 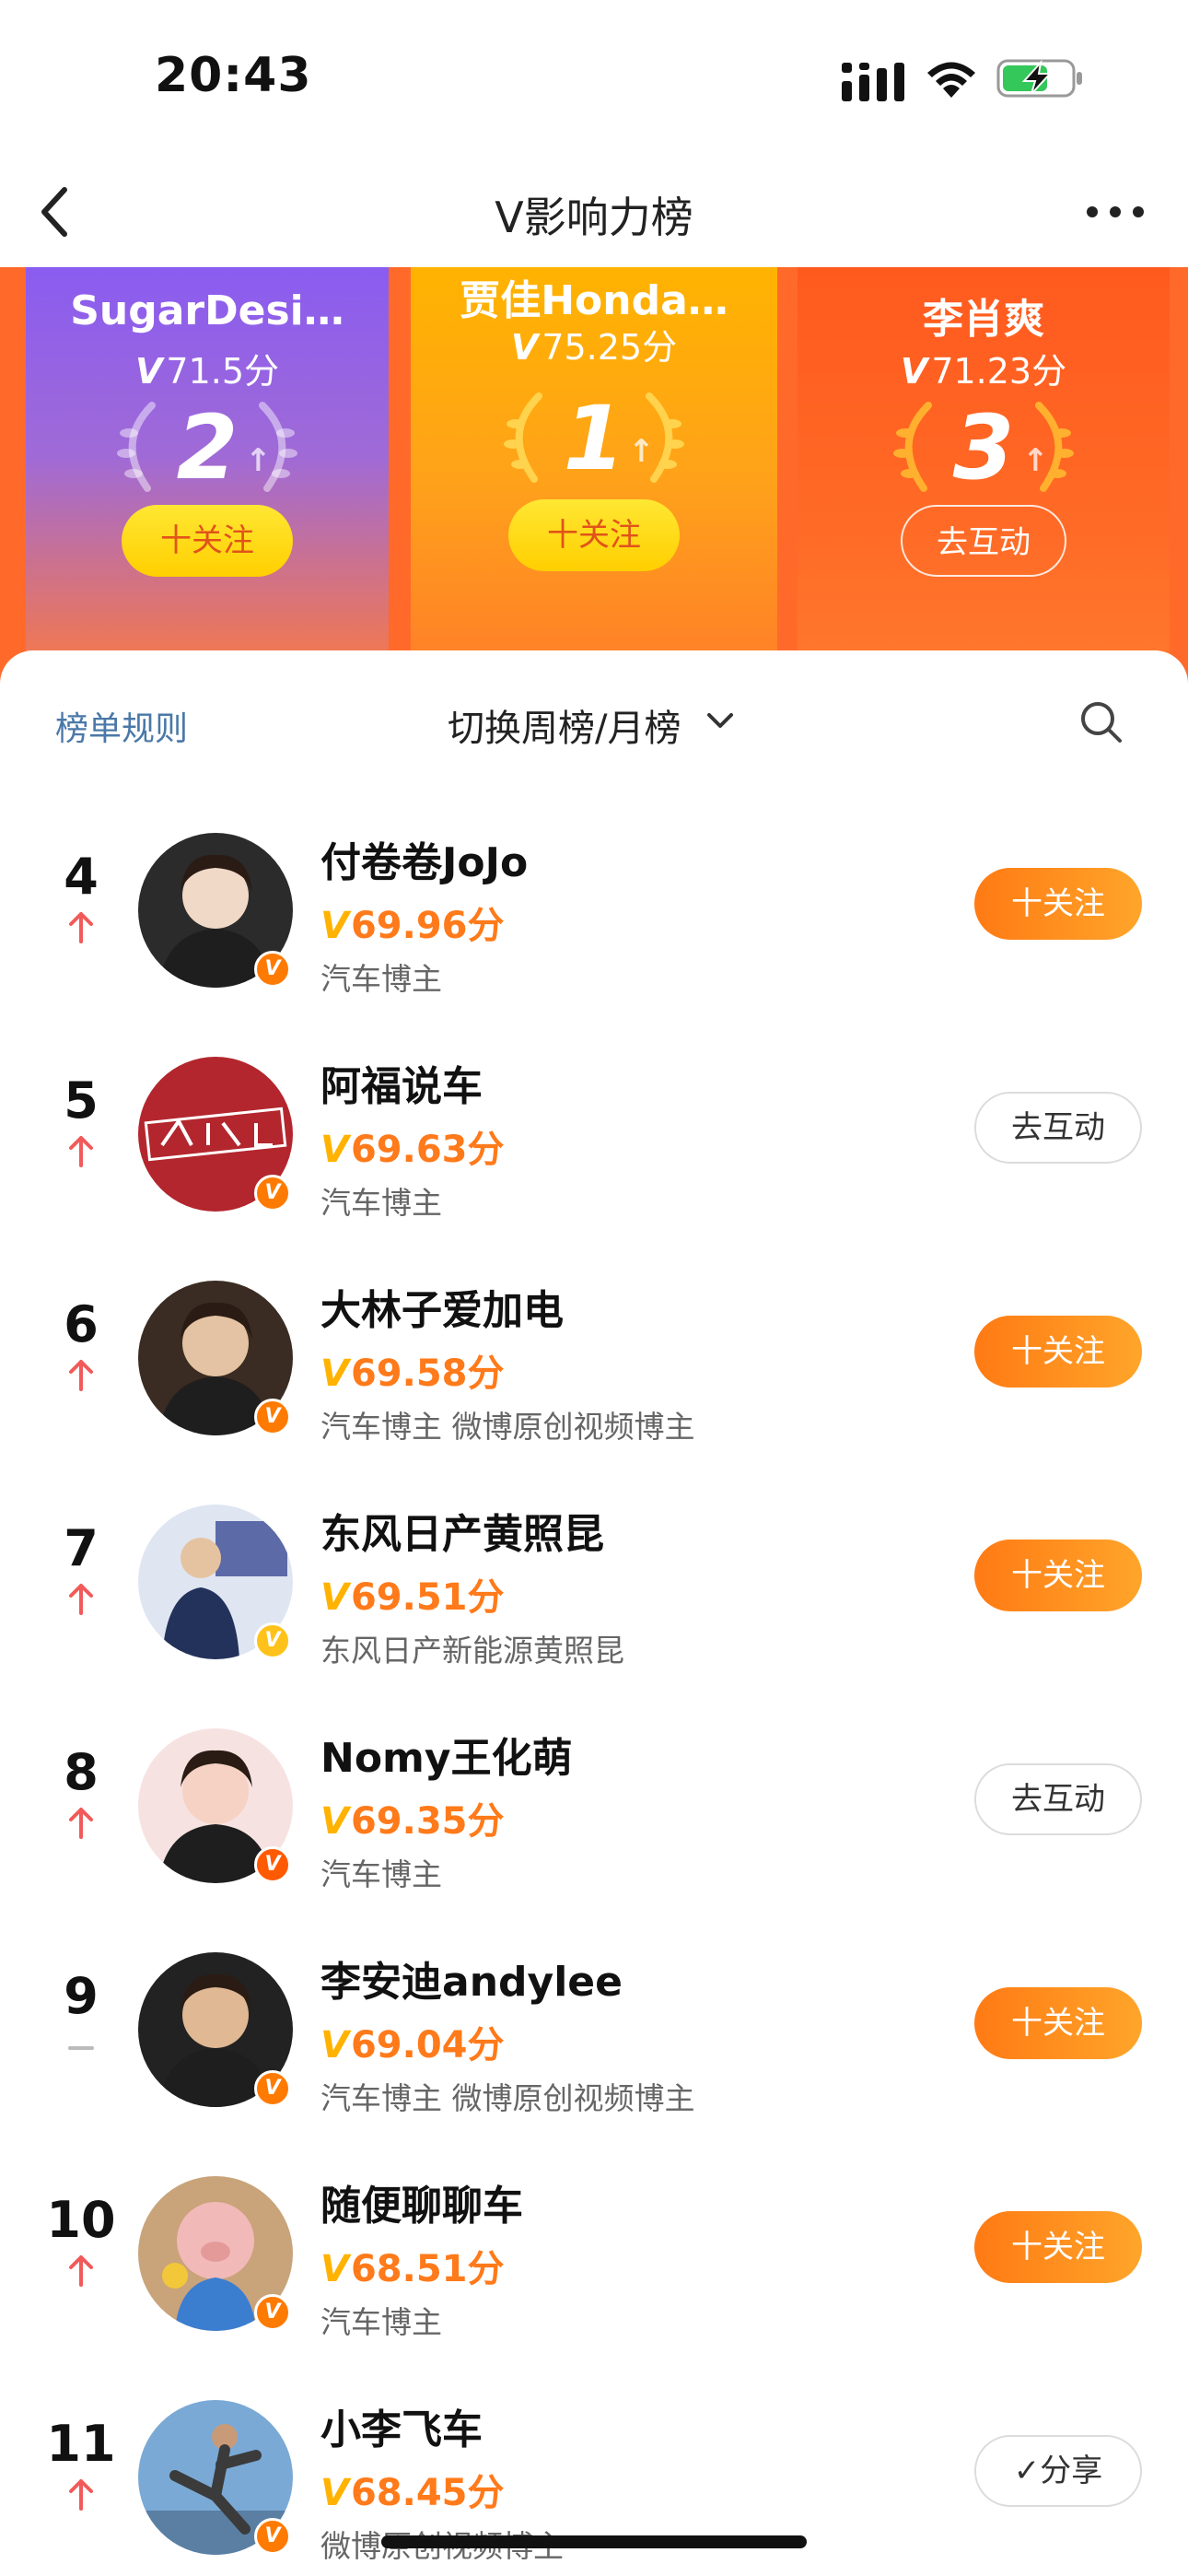 What do you see at coordinates (81, 2444) in the screenshot?
I see `rank-number: 11` at bounding box center [81, 2444].